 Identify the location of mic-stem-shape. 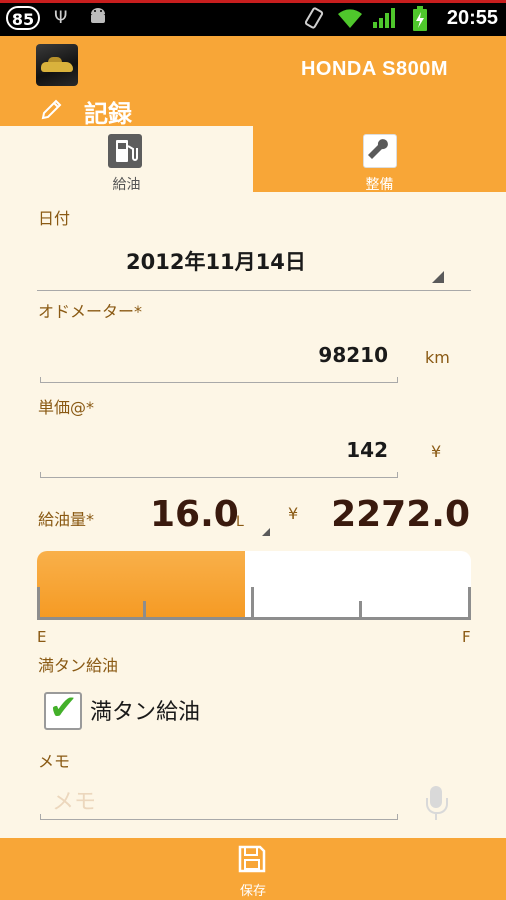
(436, 817).